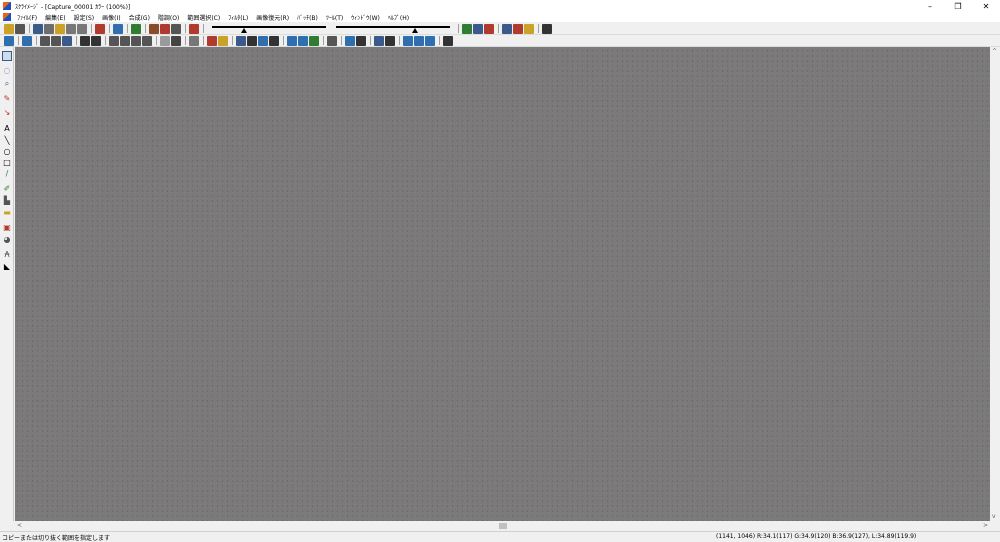  I want to click on menu-help: ﾍﾙﾌﾟ(H), so click(398, 17).